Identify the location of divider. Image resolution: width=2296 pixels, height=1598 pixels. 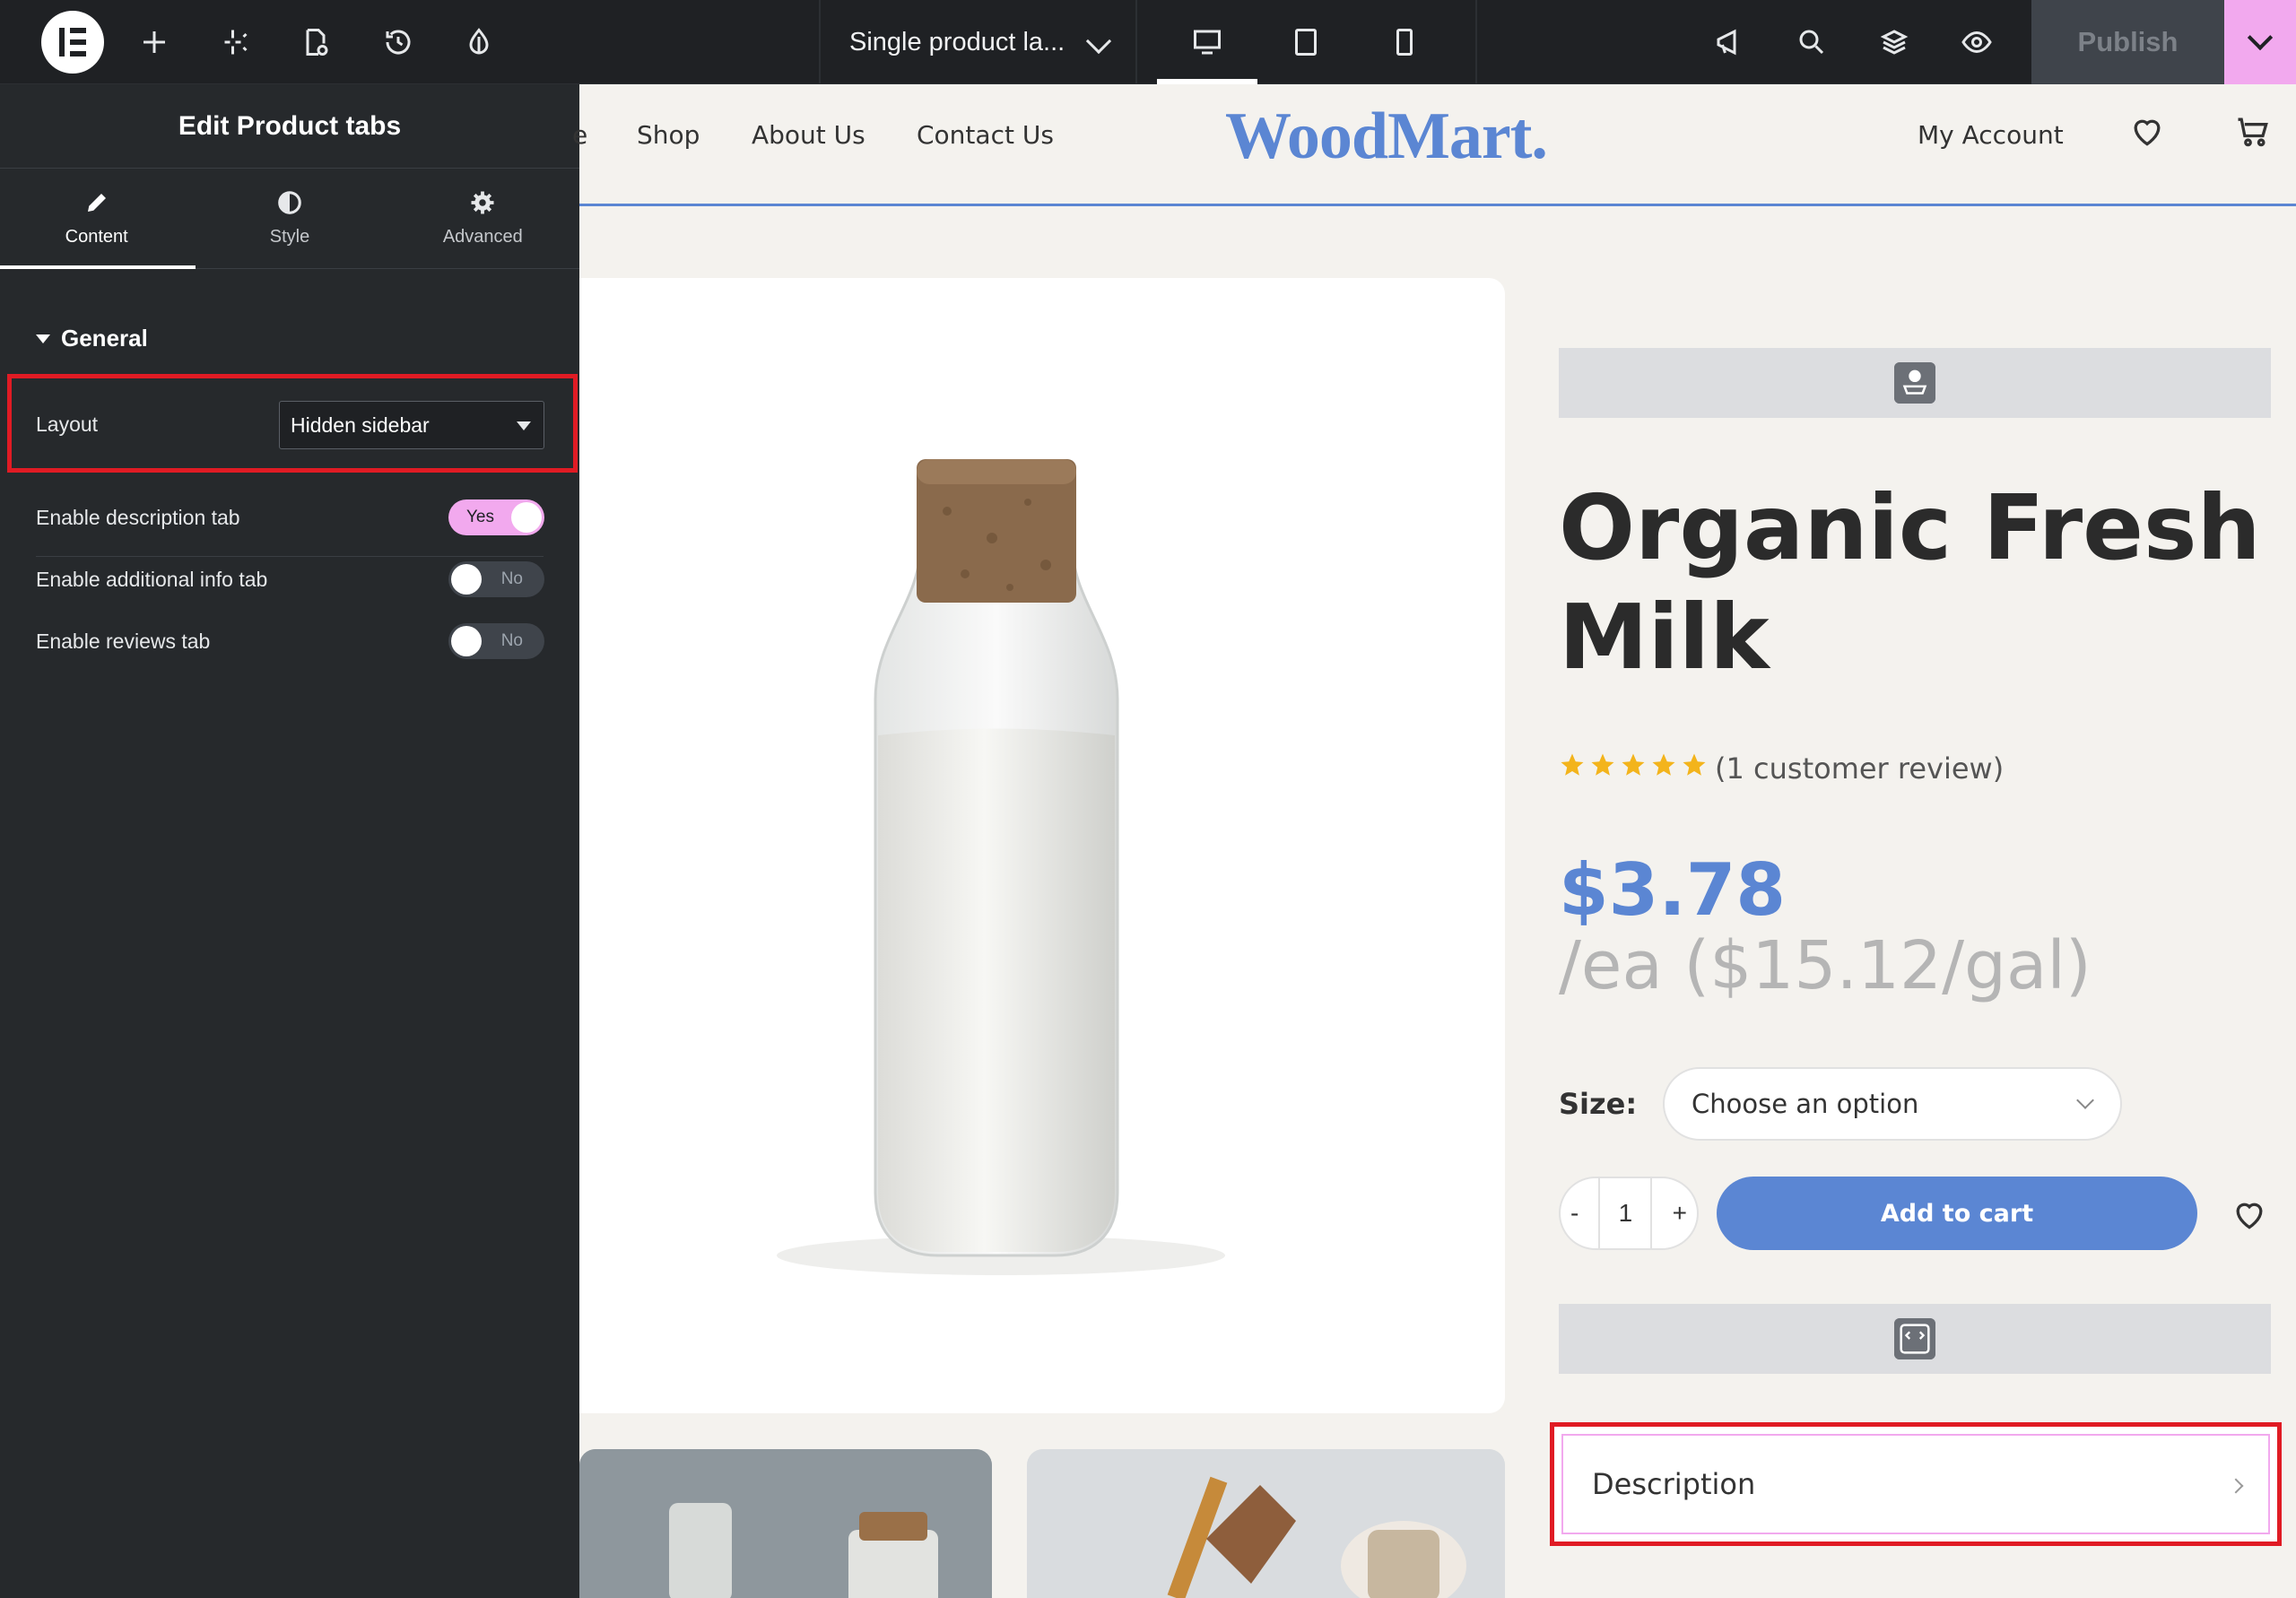
(290, 556).